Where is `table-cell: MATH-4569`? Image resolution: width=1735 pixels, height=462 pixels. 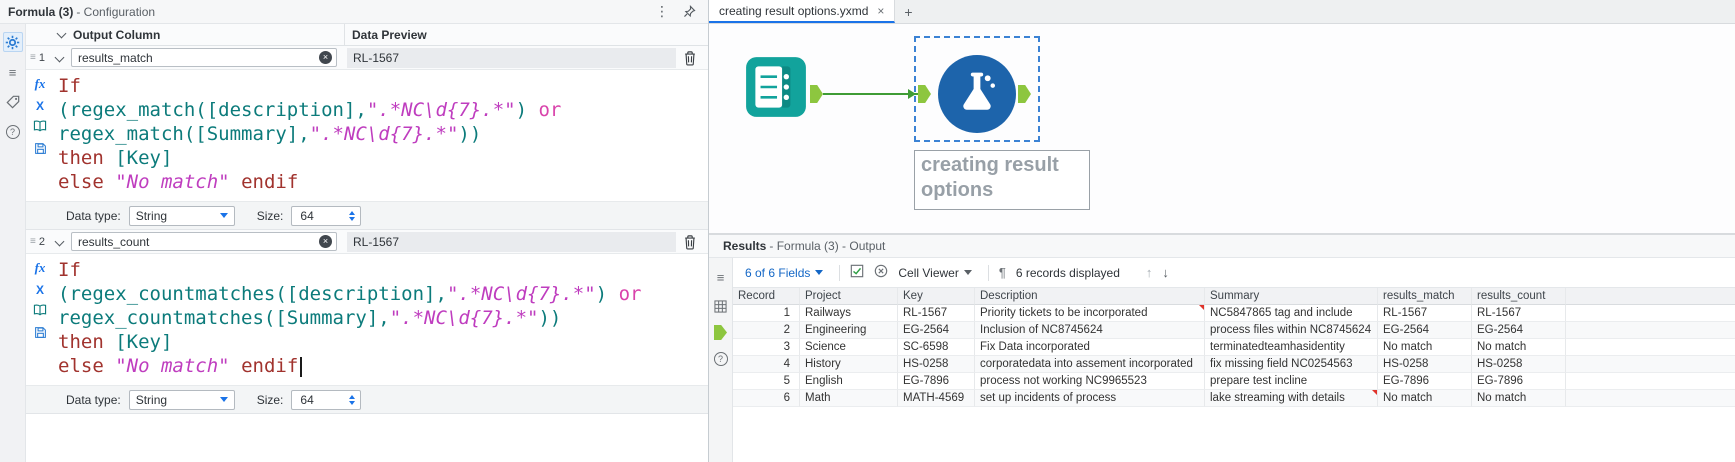
table-cell: MATH-4569 is located at coordinates (936, 398).